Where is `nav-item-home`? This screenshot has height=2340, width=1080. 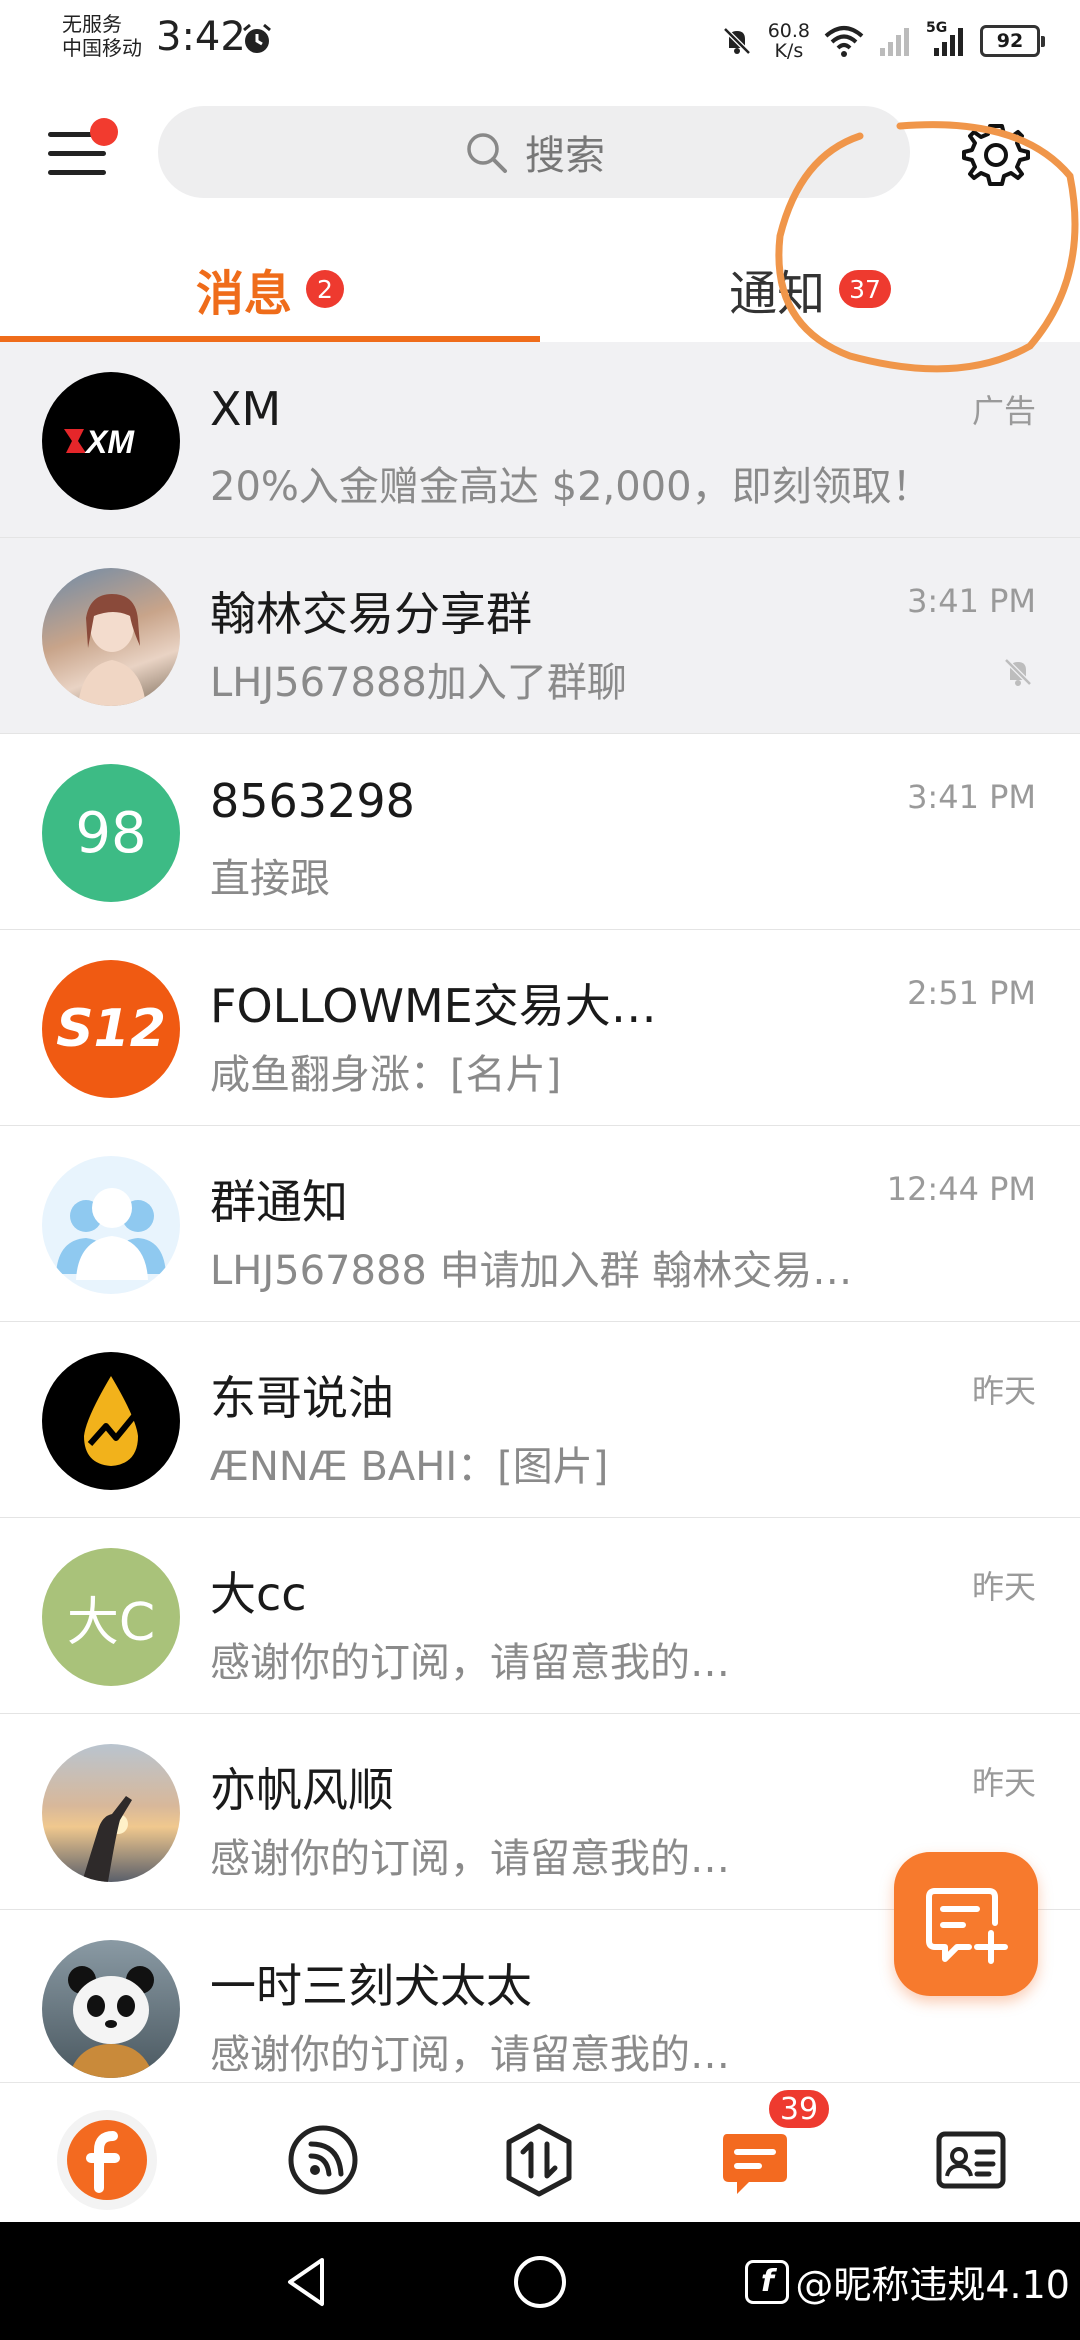
nav-item-home is located at coordinates (107, 2160).